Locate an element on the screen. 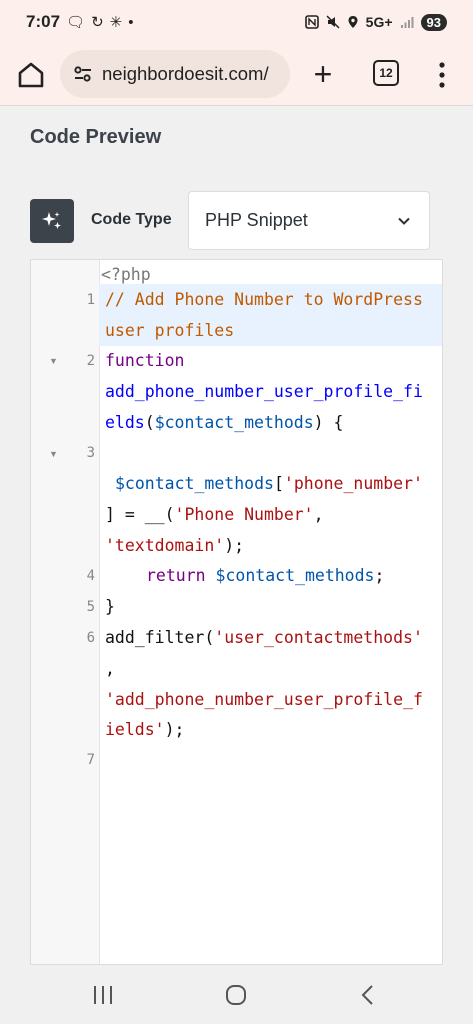 This screenshot has height=1024, width=473. location-icon is located at coordinates (353, 22).